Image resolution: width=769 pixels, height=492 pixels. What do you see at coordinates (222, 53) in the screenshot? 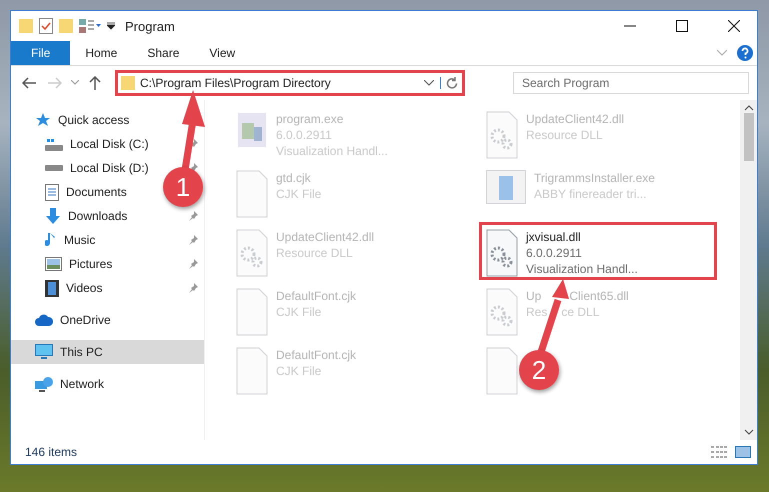
I see `ribbon-tab: View` at bounding box center [222, 53].